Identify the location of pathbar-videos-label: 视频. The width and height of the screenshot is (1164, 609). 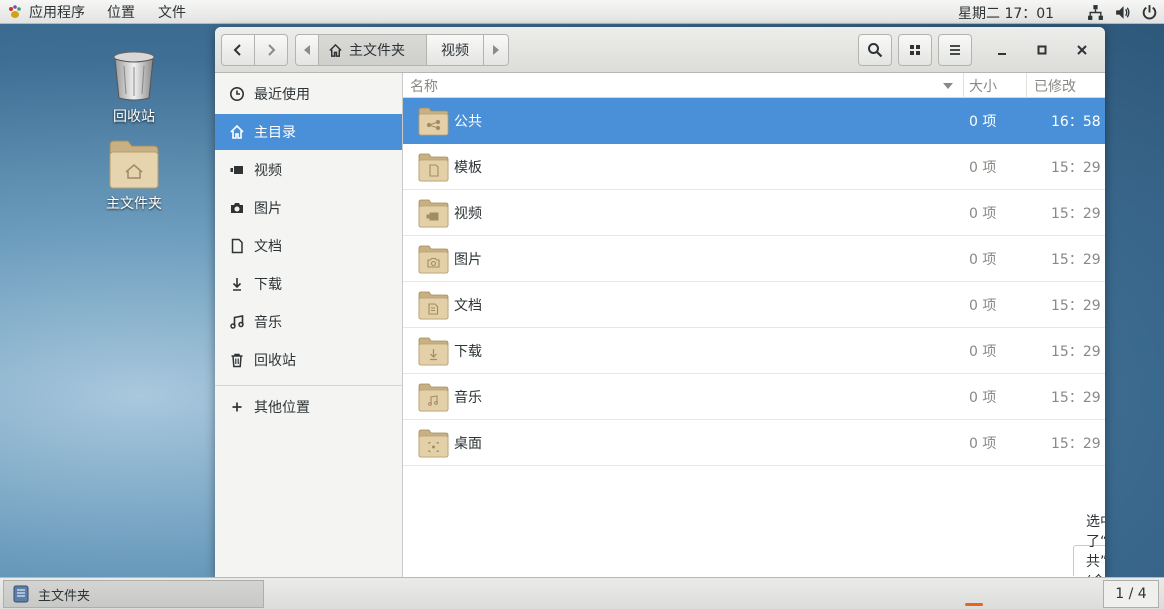
(455, 51).